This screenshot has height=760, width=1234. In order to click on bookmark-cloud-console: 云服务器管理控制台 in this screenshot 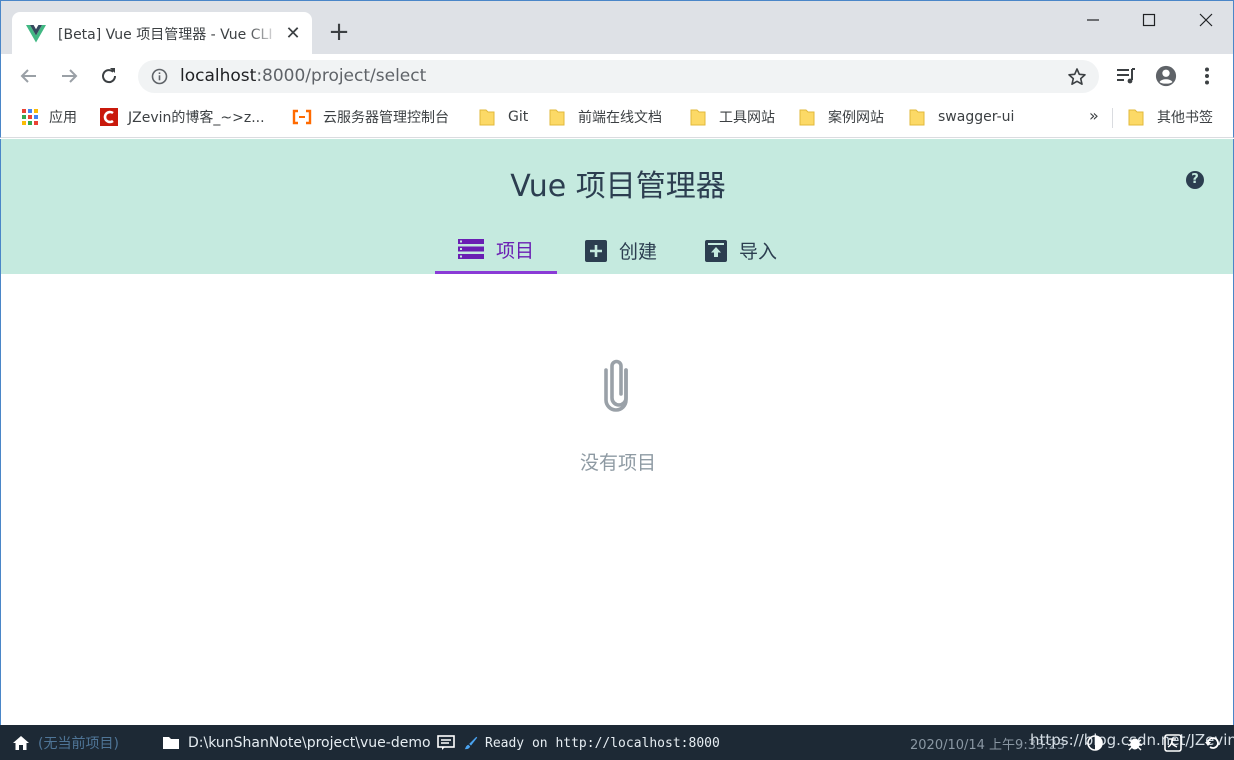, I will do `click(370, 117)`.